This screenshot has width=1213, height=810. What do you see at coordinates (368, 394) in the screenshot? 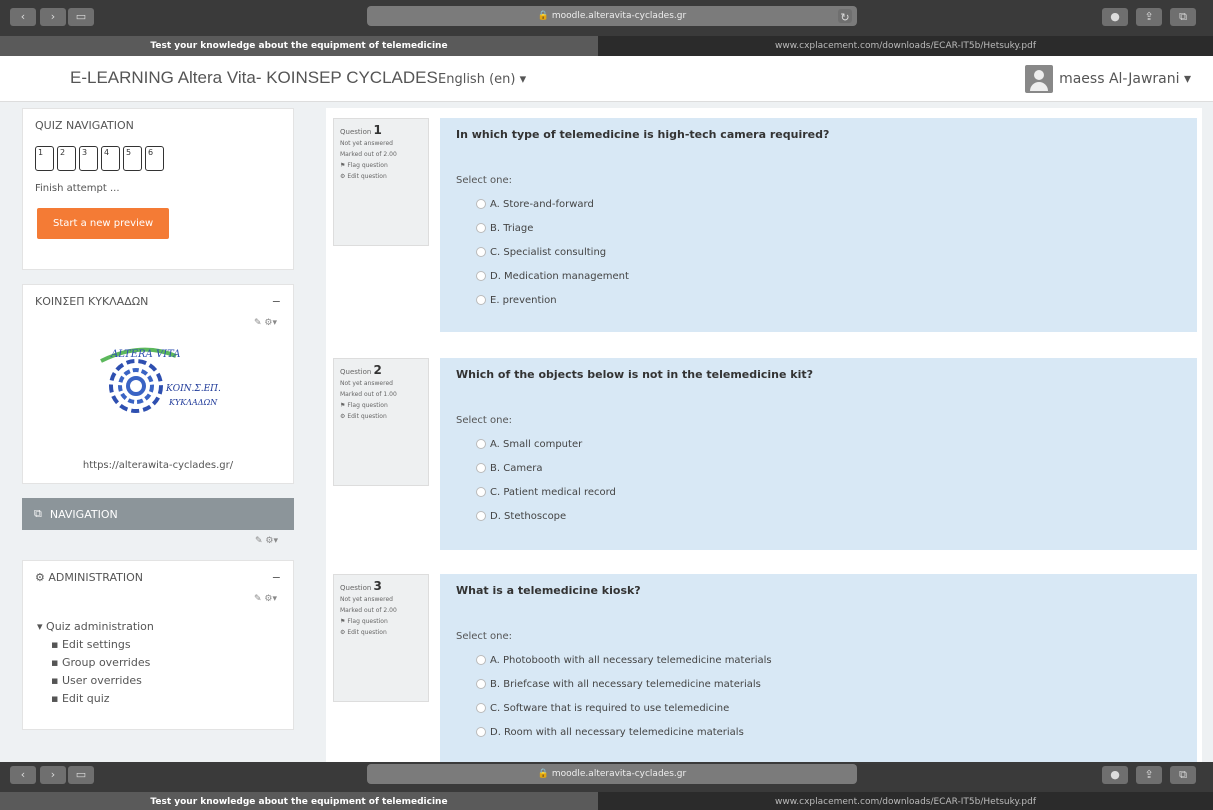
I see `question-marks: Marked out of 1.00` at bounding box center [368, 394].